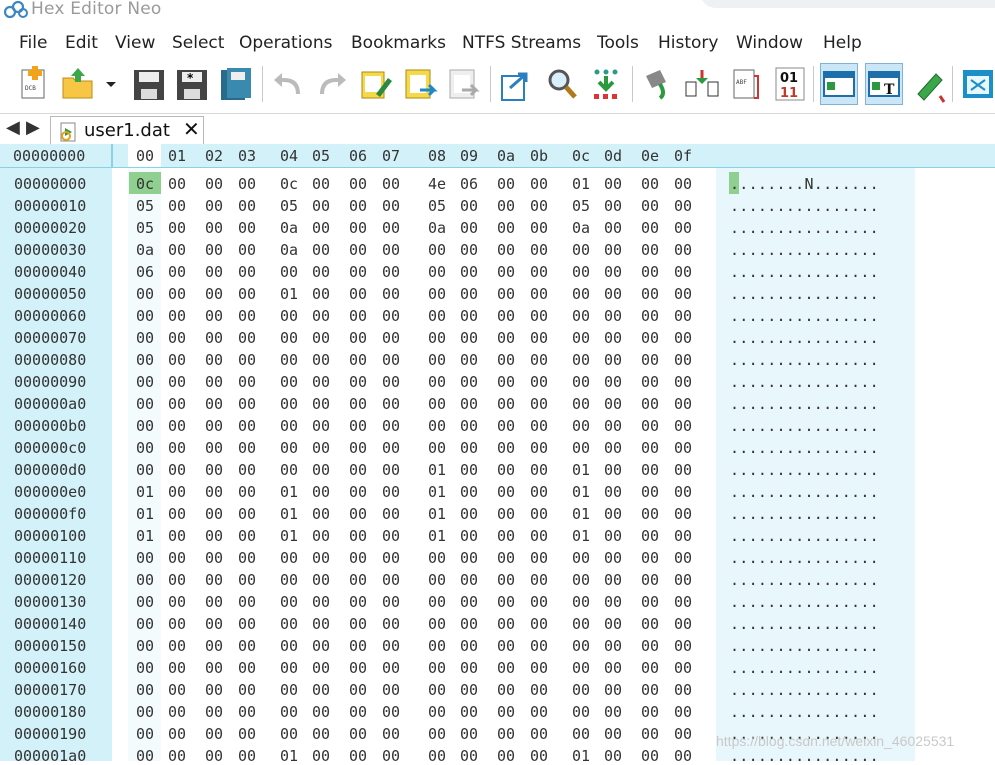 This screenshot has width=995, height=765. I want to click on menu-select: Select, so click(198, 43).